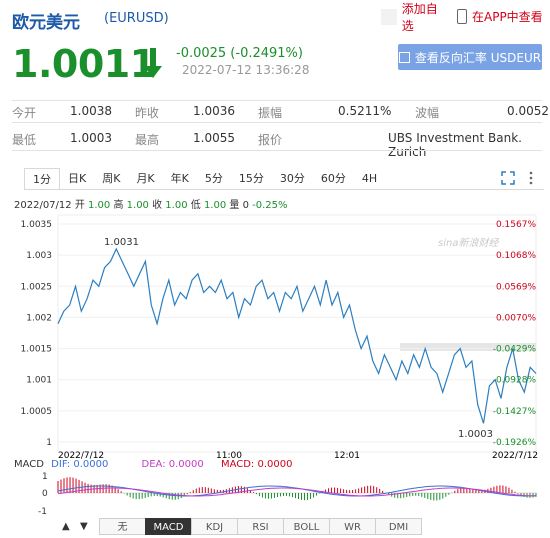  I want to click on reverse-rate-label: 查看反向汇率 USDEUR, so click(478, 57).